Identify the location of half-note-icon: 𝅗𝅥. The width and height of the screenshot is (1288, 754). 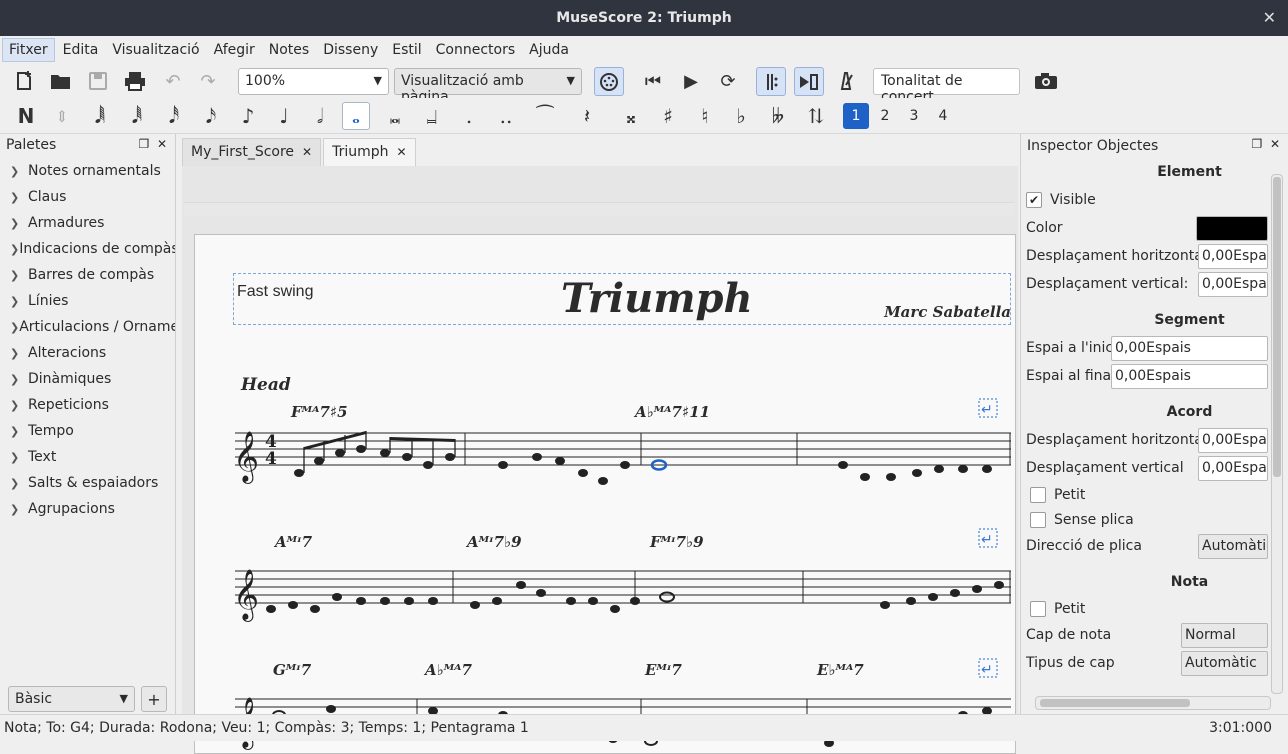
(320, 116).